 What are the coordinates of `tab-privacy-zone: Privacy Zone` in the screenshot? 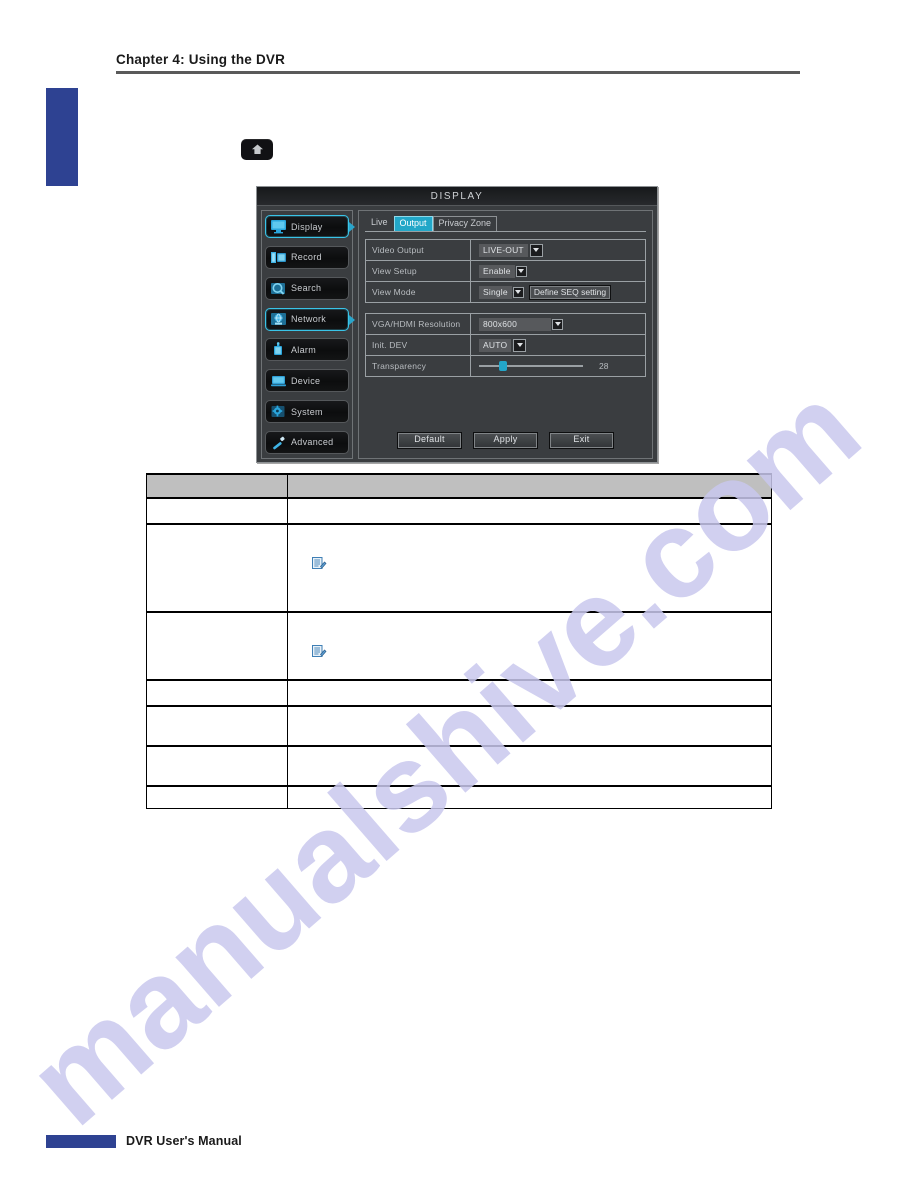 It's located at (465, 223).